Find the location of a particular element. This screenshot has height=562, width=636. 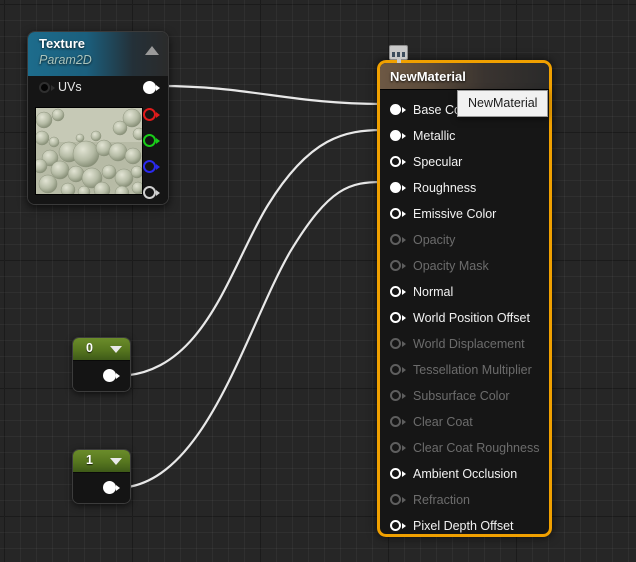

material-pin-row-tessellation-multiplier: Tessellation Multiplier is located at coordinates (464, 370).